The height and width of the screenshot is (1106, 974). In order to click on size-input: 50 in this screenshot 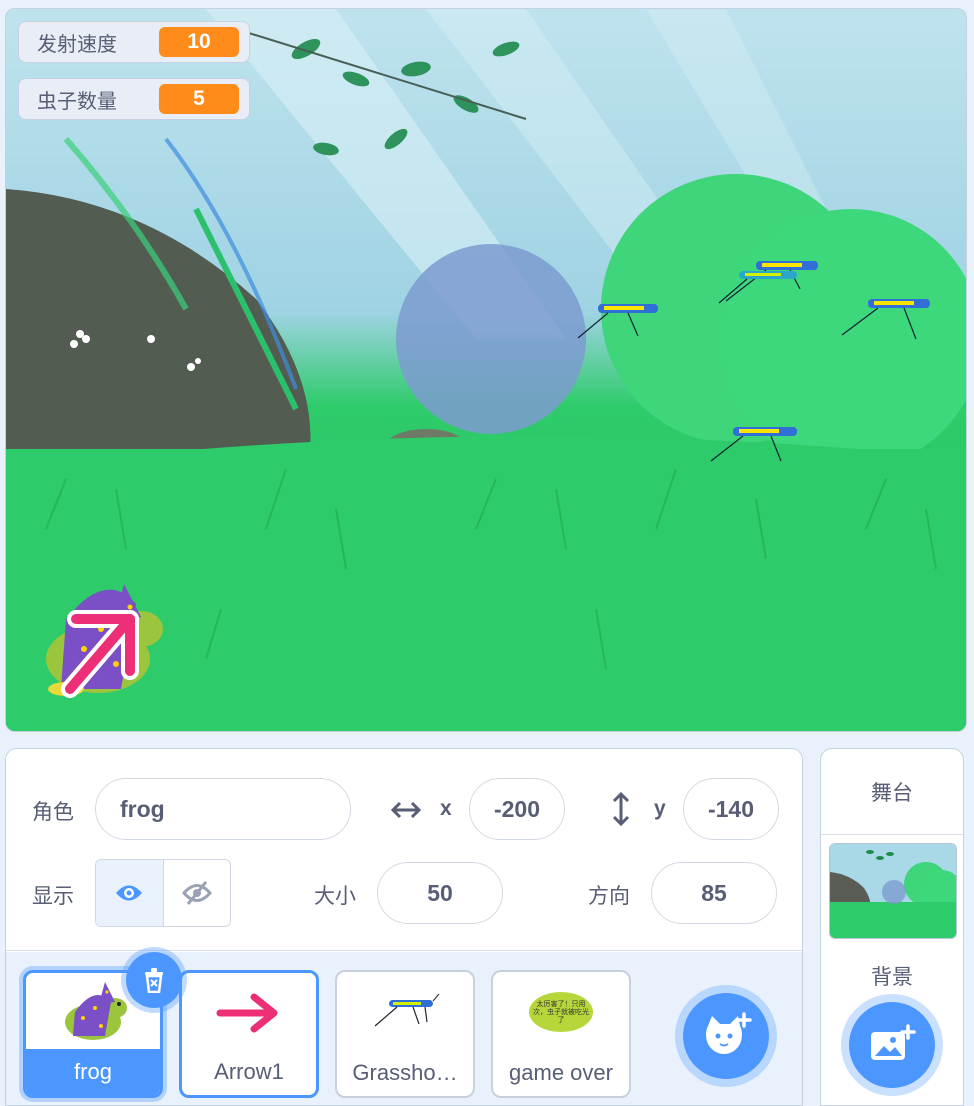, I will do `click(440, 893)`.